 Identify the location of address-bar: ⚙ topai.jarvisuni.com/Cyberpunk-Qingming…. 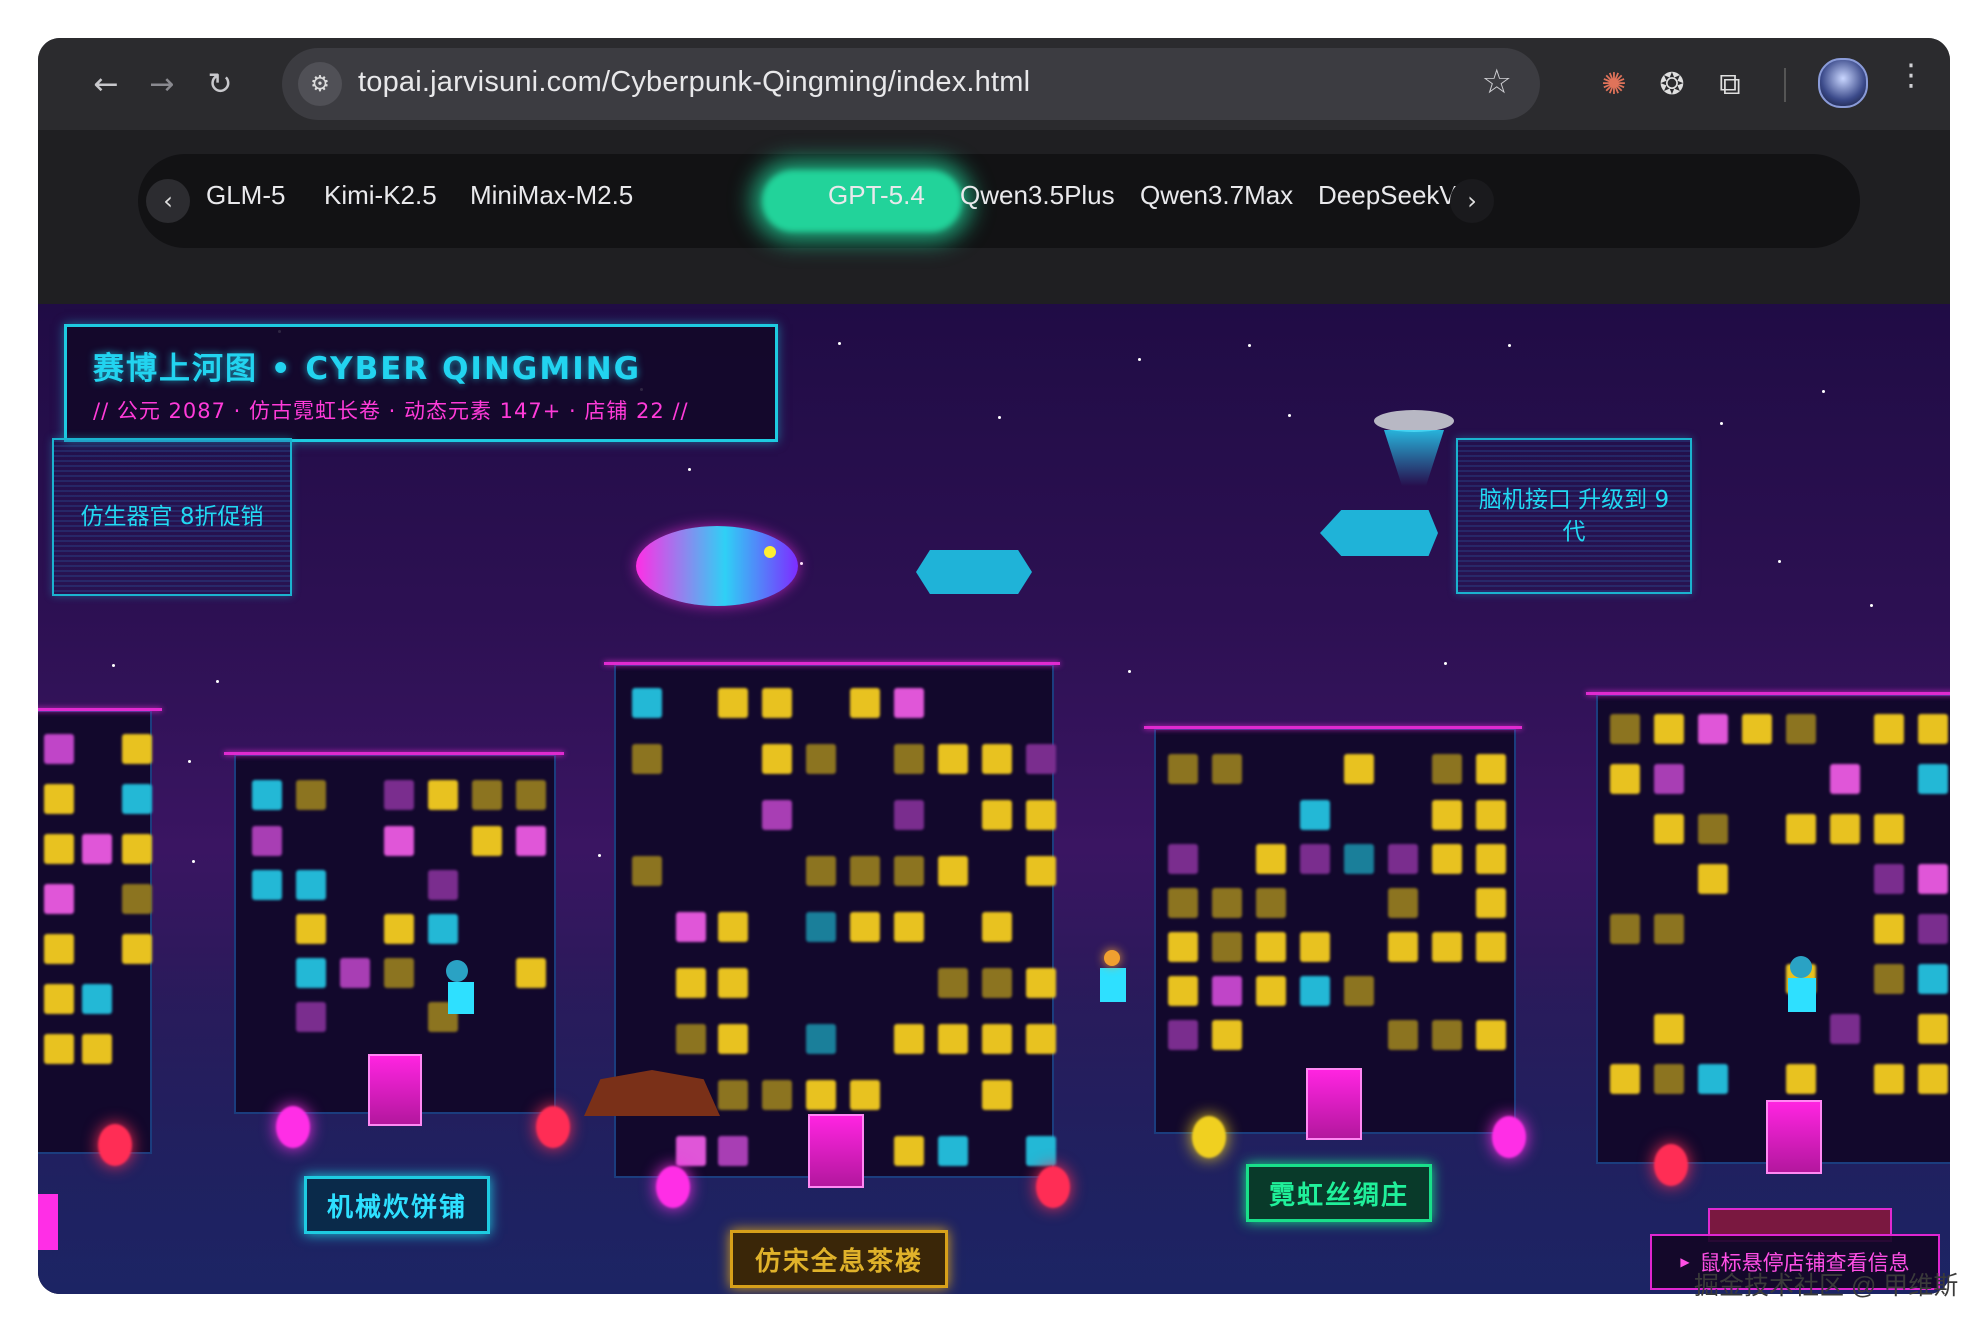
(911, 84).